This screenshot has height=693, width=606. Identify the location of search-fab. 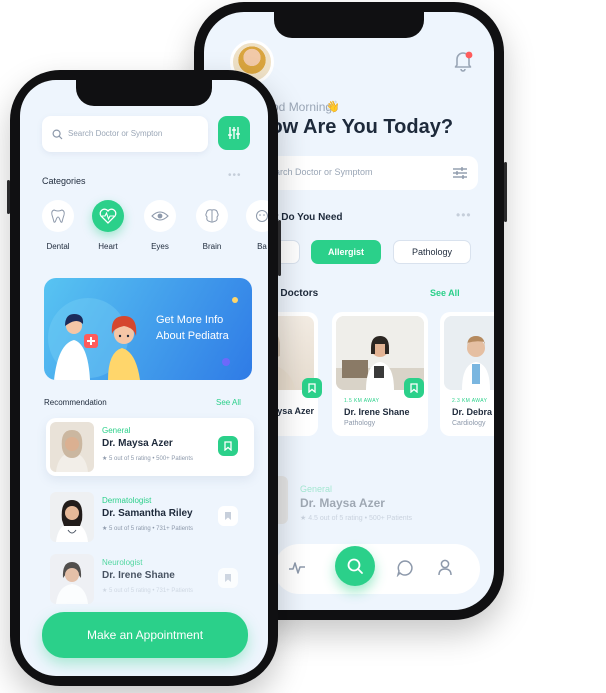
(355, 566).